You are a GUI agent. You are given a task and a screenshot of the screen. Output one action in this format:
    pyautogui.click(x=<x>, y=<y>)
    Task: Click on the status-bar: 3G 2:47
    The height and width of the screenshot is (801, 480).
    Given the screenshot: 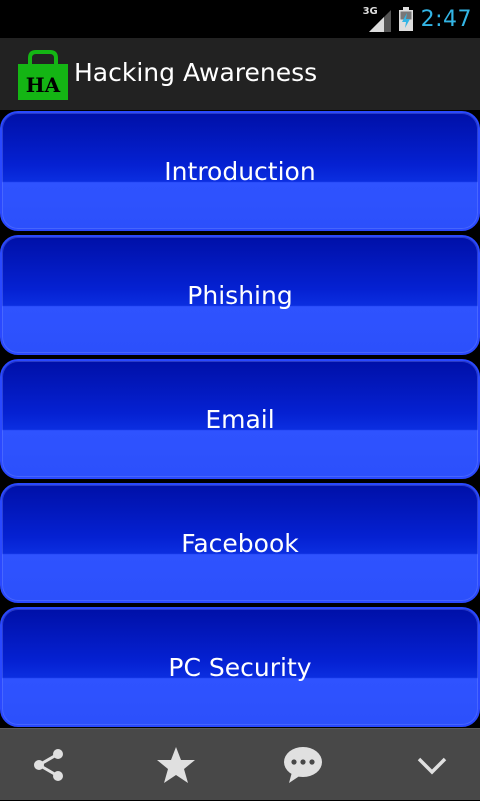 What is the action you would take?
    pyautogui.click(x=240, y=19)
    